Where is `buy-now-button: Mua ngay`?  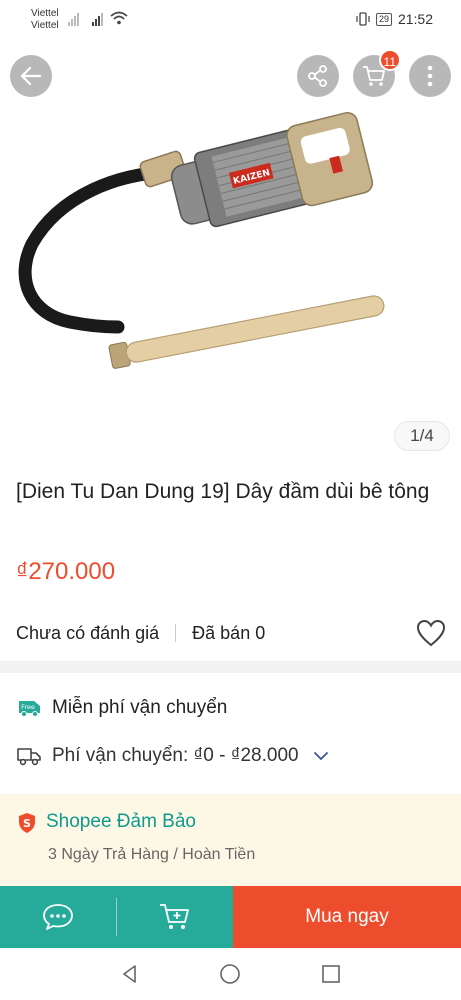
buy-now-button: Mua ngay is located at coordinates (347, 917).